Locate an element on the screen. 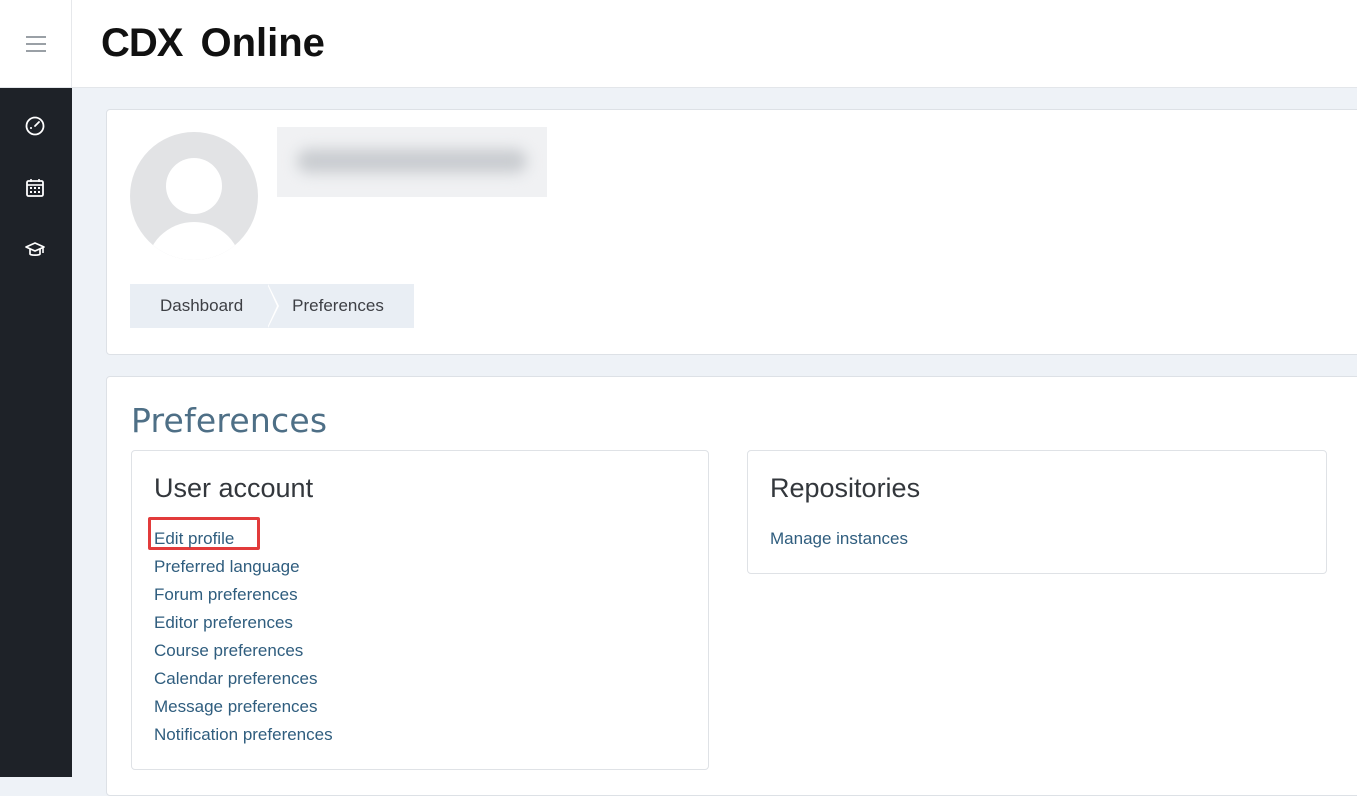  link-editor-preferences: Editor preferences is located at coordinates (243, 623).